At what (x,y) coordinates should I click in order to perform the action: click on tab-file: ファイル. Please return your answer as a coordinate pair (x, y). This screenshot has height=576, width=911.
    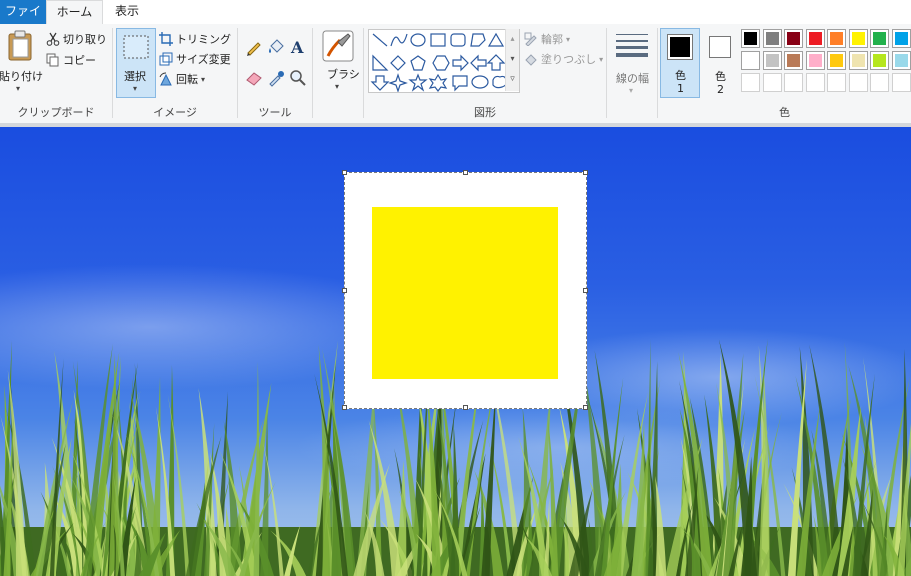
    Looking at the image, I should click on (23, 20).